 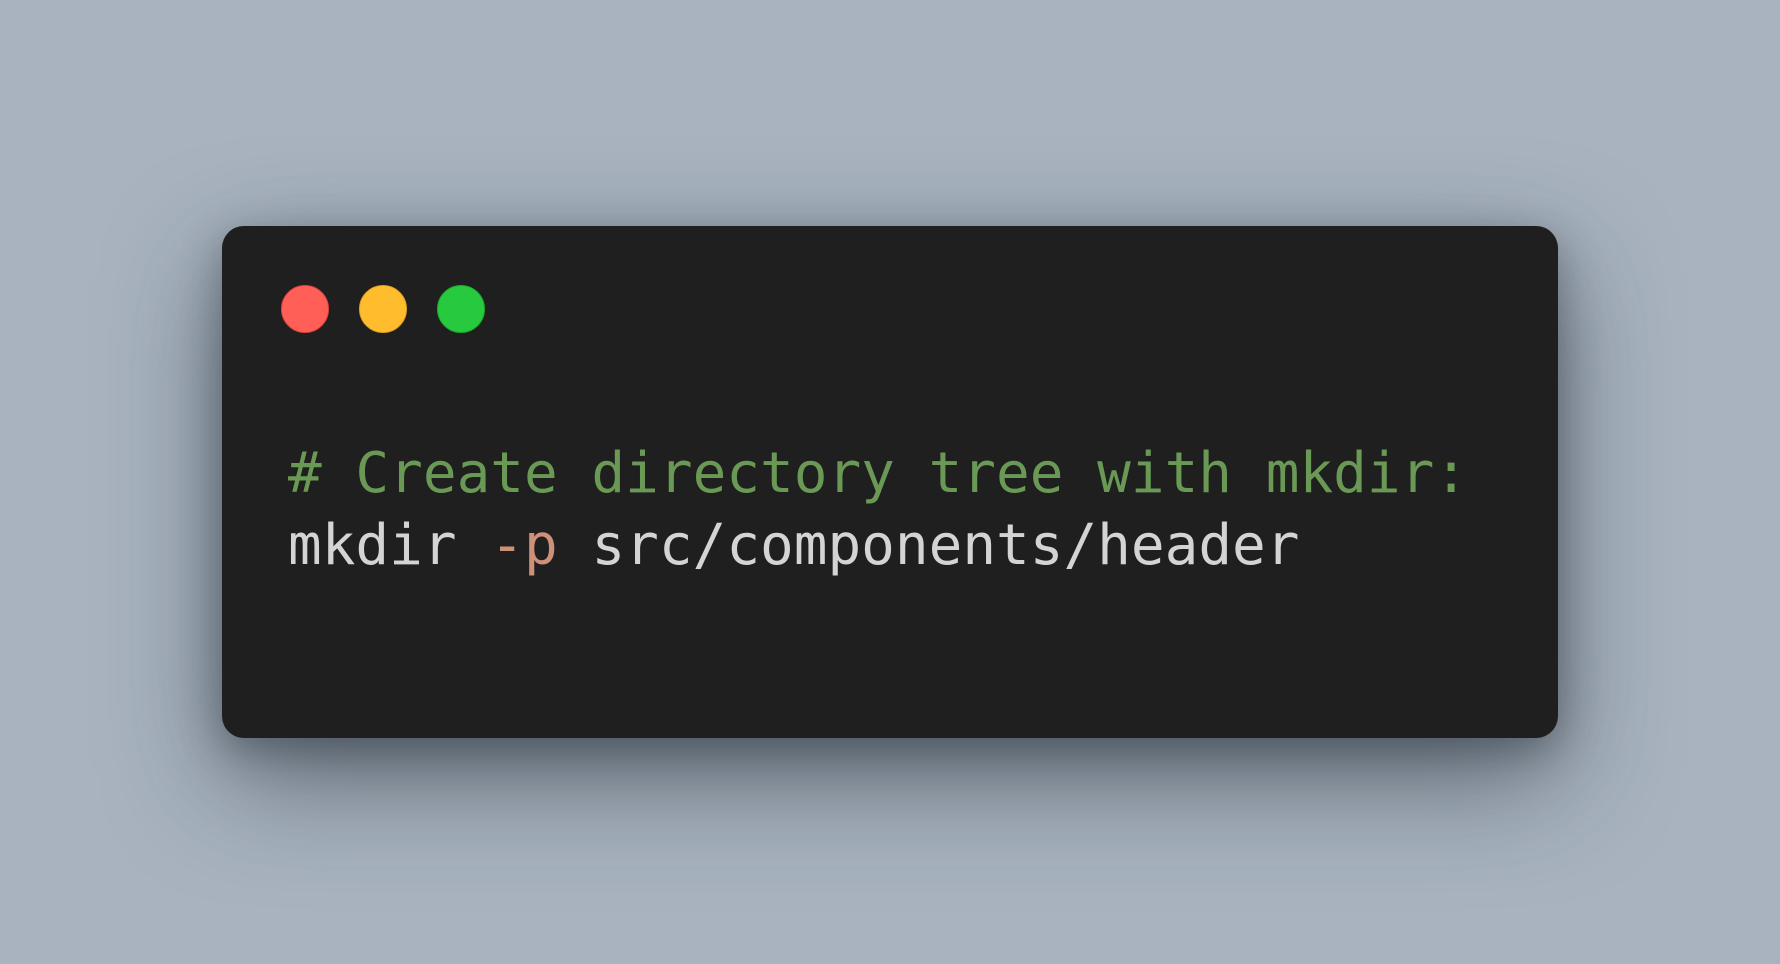 What do you see at coordinates (945, 545) in the screenshot?
I see `command-path: src/components/header` at bounding box center [945, 545].